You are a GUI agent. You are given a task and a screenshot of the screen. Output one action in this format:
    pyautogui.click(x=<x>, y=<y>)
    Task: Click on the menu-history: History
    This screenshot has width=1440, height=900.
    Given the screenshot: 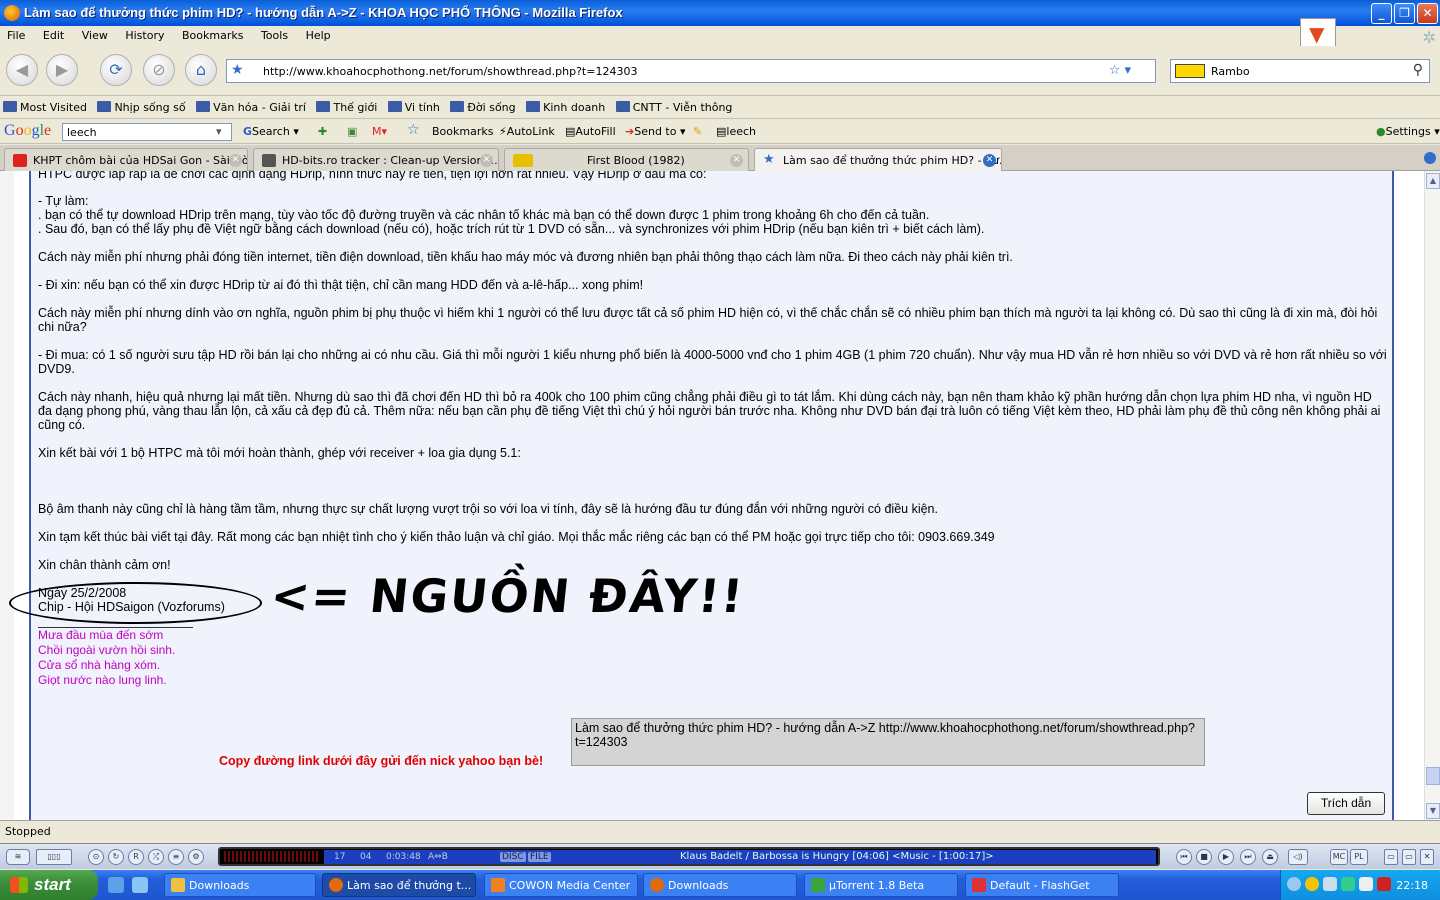 What is the action you would take?
    pyautogui.click(x=144, y=35)
    